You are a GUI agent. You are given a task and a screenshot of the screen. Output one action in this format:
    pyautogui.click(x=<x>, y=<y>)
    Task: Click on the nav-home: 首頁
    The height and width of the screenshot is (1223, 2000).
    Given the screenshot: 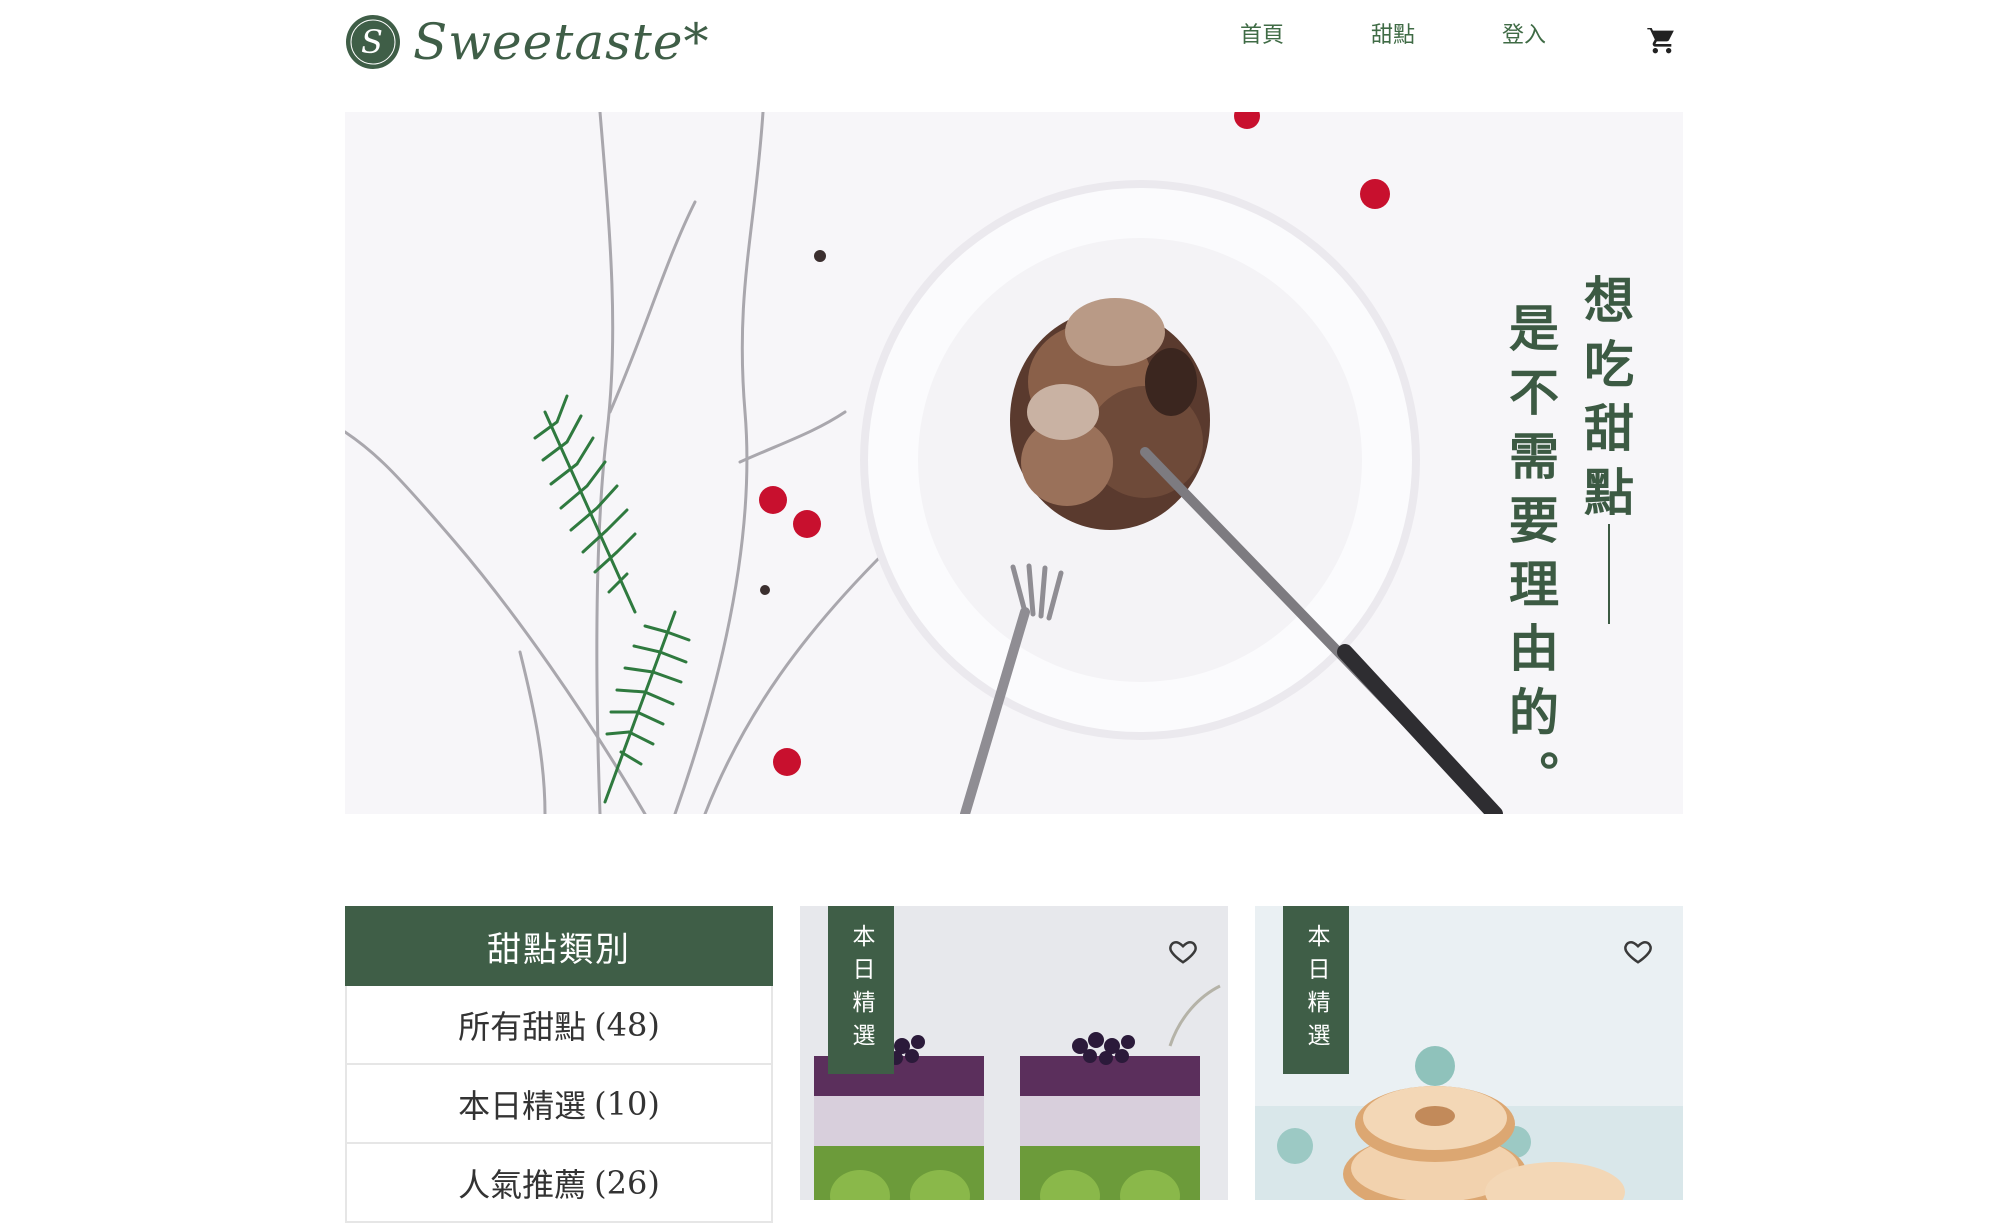 What is the action you would take?
    pyautogui.click(x=1262, y=36)
    